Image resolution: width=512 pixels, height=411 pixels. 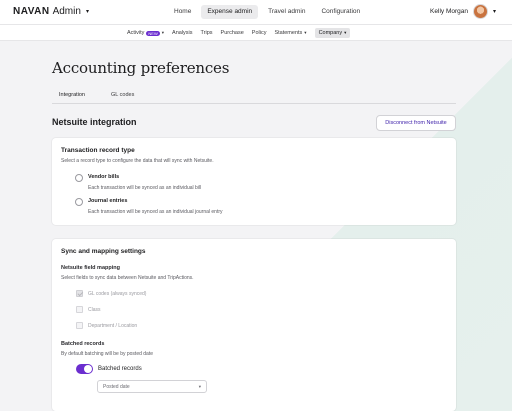 I want to click on checkbox-gl-codes, so click(x=79, y=293).